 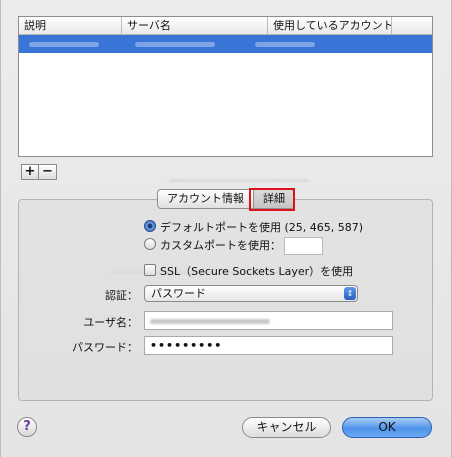 I want to click on help-button: ?, so click(x=27, y=427).